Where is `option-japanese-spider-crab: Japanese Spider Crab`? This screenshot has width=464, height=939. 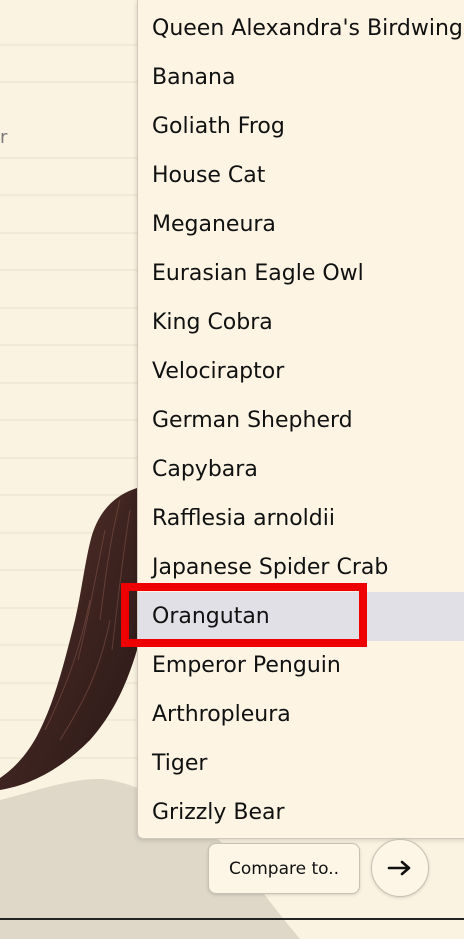
option-japanese-spider-crab: Japanese Spider Crab is located at coordinates (301, 567).